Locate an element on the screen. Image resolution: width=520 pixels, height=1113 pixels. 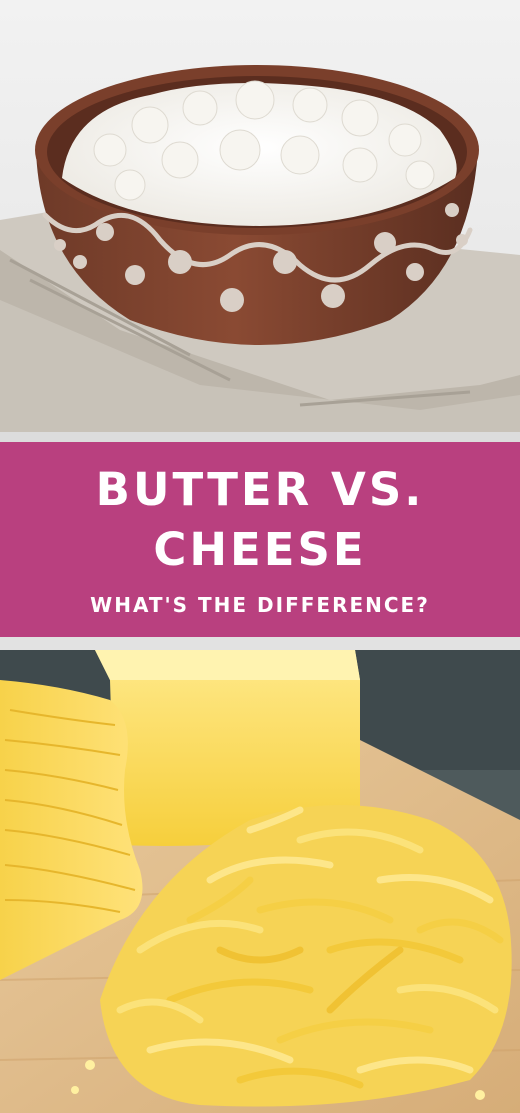
title-line-1: BUTTER VS. is located at coordinates (260, 489).